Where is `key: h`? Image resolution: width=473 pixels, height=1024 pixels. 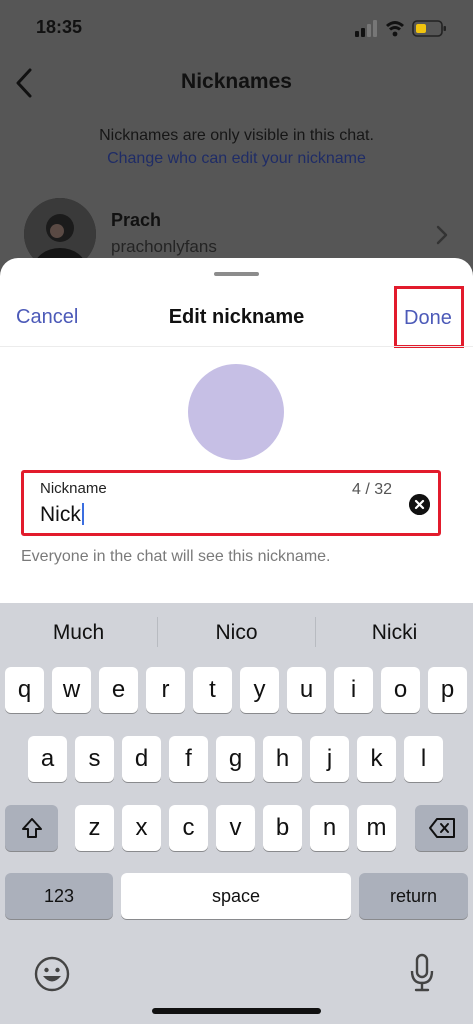
key: h is located at coordinates (282, 759).